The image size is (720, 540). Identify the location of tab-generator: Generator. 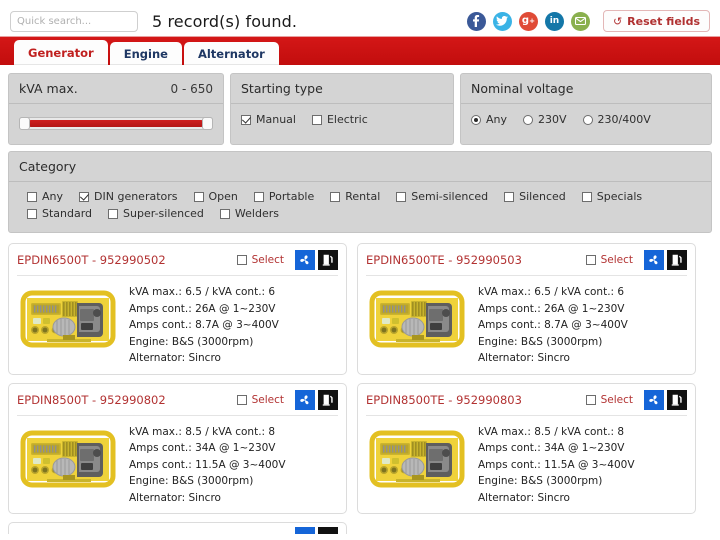
(61, 52).